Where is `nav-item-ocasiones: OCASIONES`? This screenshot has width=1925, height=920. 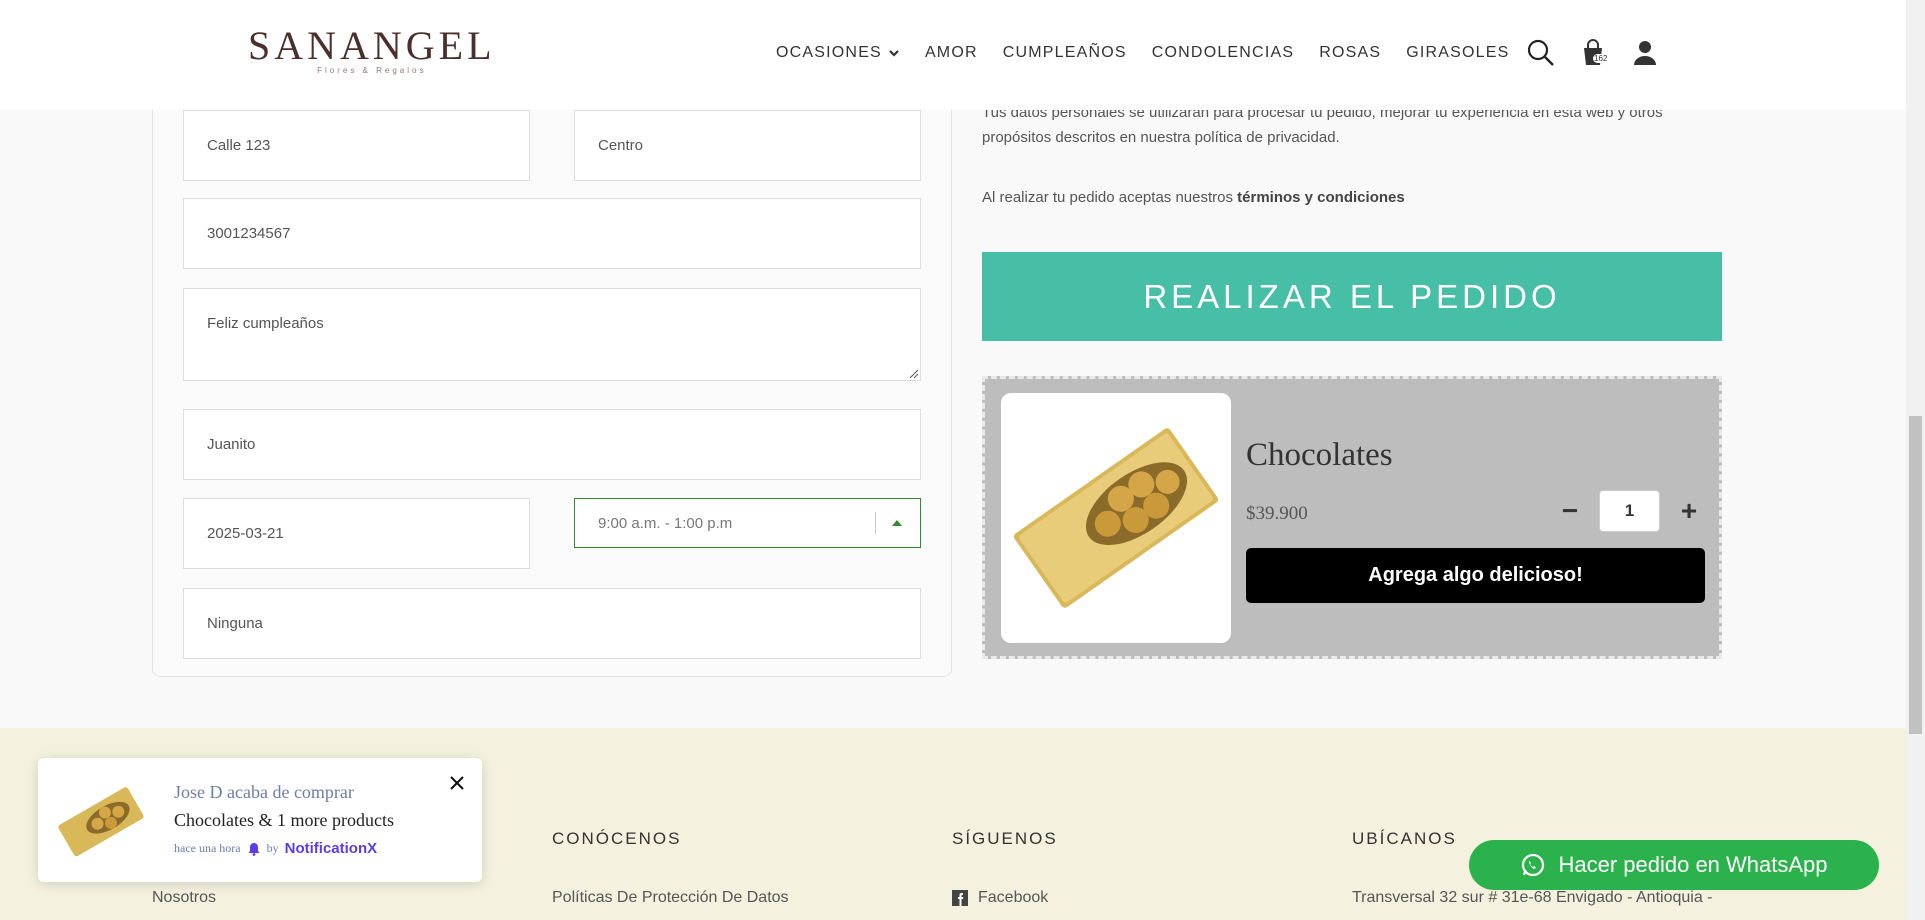 nav-item-ocasiones: OCASIONES is located at coordinates (838, 53).